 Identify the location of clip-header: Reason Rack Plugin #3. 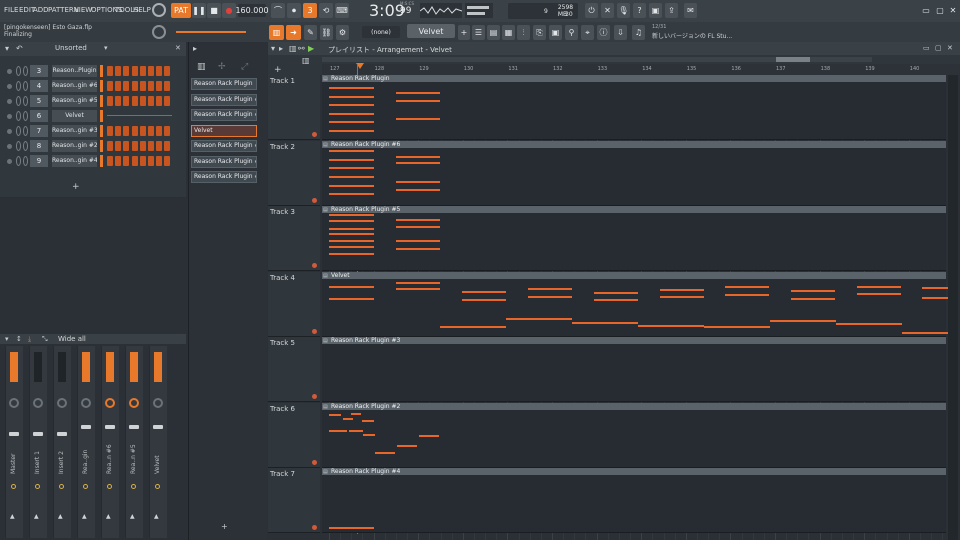
(634, 340).